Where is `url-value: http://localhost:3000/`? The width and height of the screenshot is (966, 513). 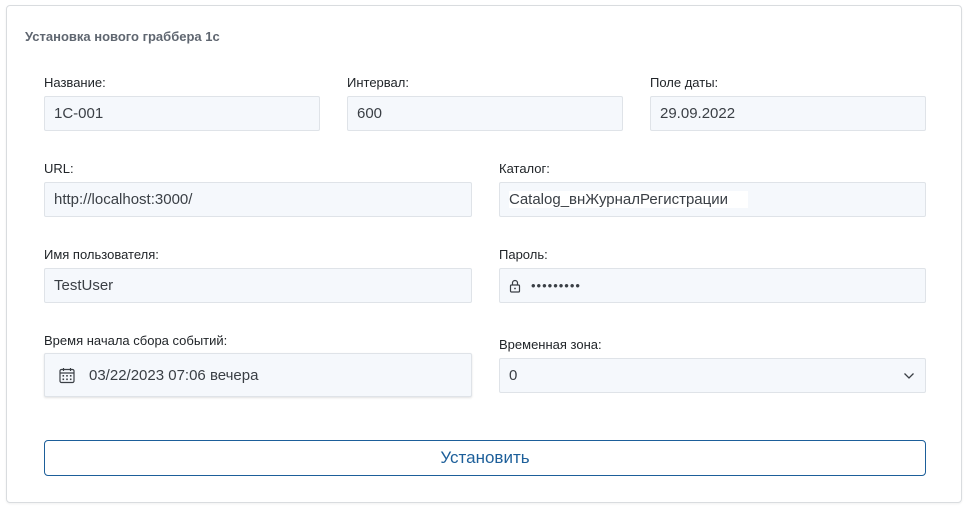
url-value: http://localhost:3000/ is located at coordinates (123, 199).